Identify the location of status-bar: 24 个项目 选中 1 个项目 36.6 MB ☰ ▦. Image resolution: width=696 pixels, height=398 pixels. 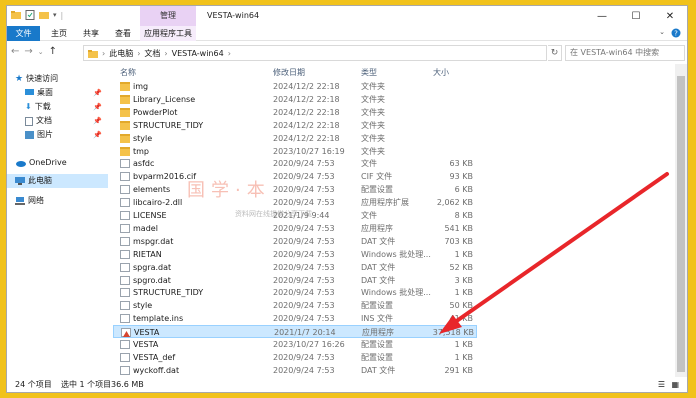
(347, 384).